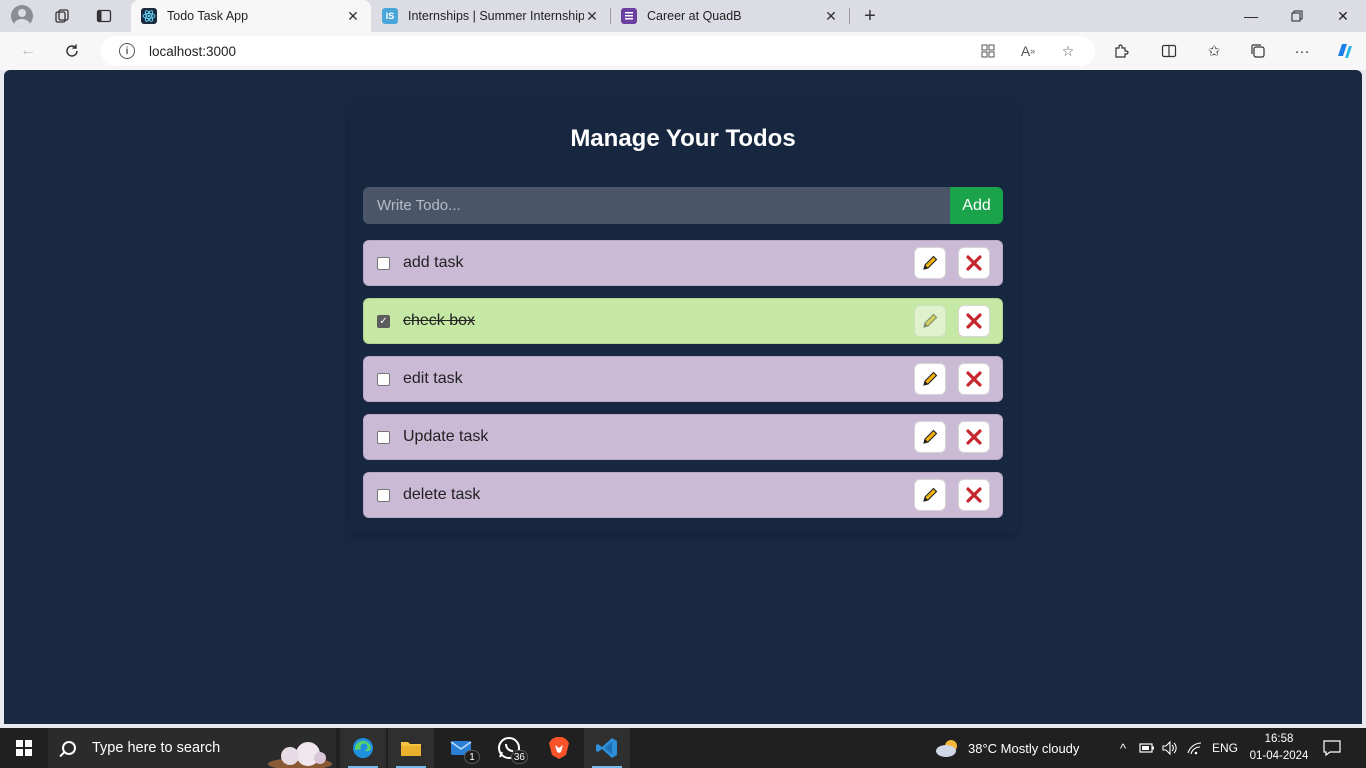 This screenshot has width=1366, height=768. Describe the element at coordinates (656, 205) in the screenshot. I see `todo-input` at that location.